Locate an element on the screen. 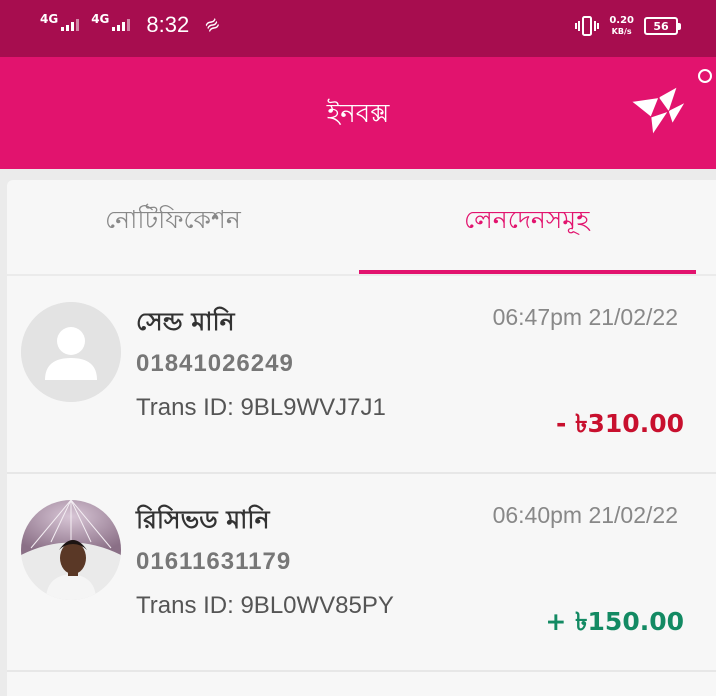  battery-level: 56 is located at coordinates (661, 26).